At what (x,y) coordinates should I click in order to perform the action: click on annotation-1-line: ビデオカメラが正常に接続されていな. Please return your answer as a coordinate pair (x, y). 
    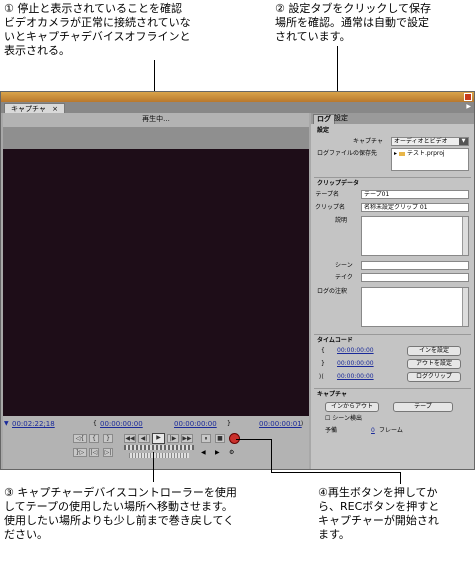
    Looking at the image, I should click on (97, 22).